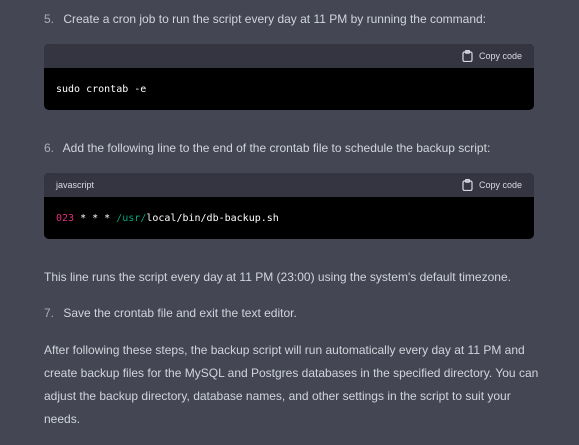 This screenshot has width=579, height=445. I want to click on code-content: sudo crontab -e, so click(289, 89).